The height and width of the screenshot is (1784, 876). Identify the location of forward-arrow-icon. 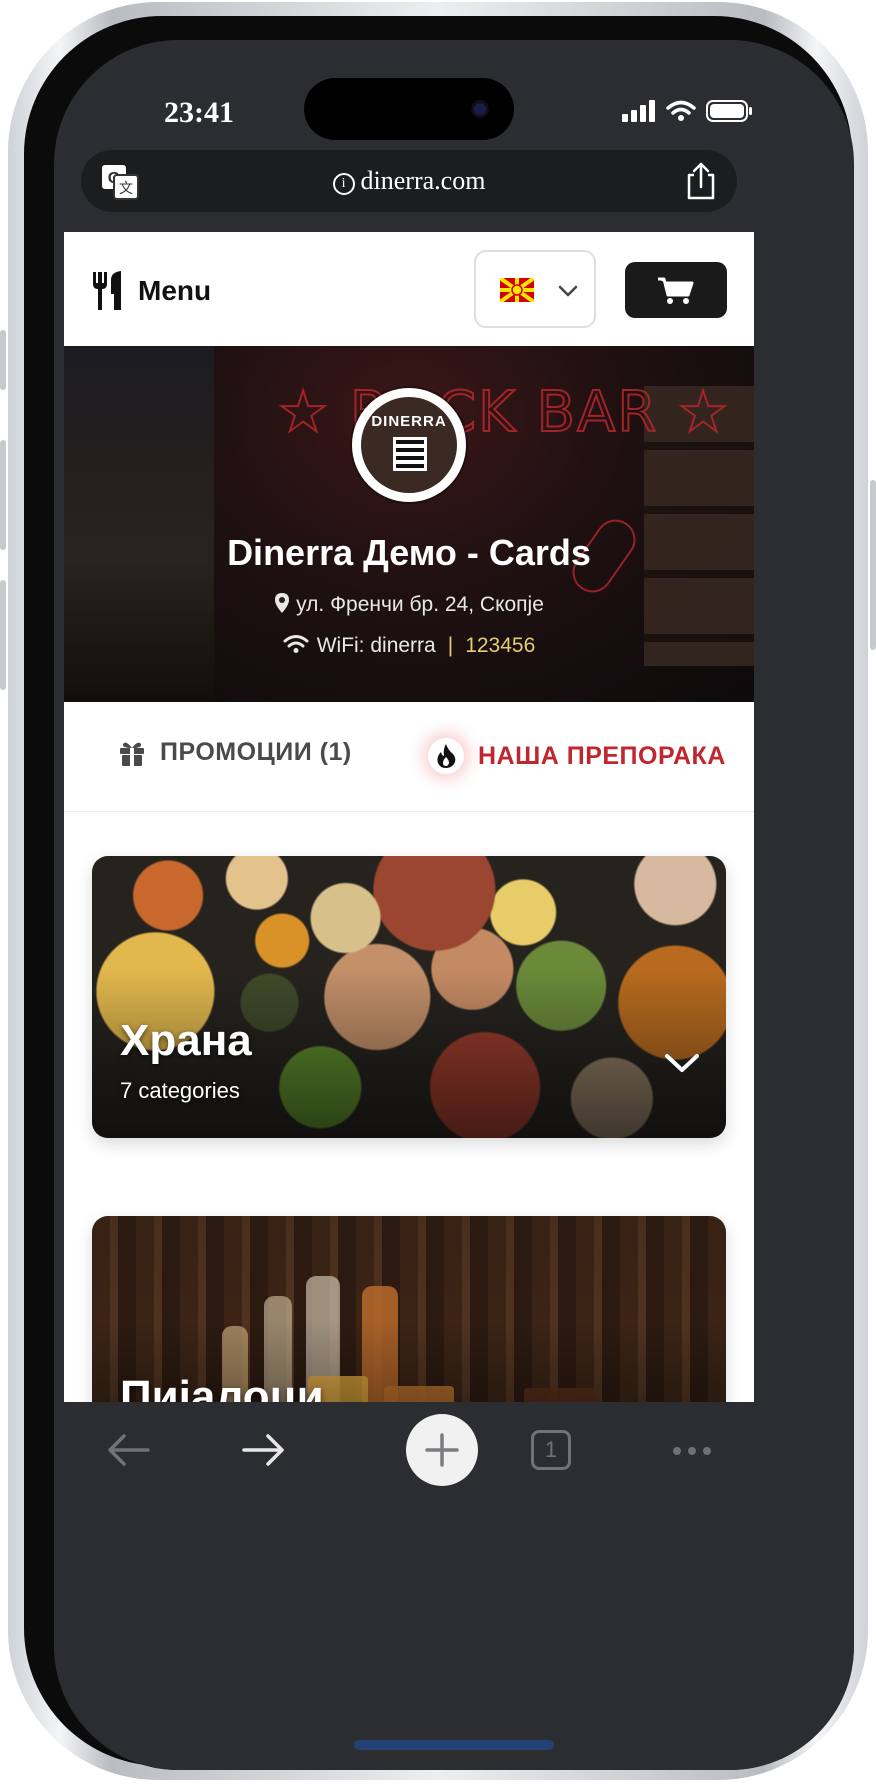
(264, 1450).